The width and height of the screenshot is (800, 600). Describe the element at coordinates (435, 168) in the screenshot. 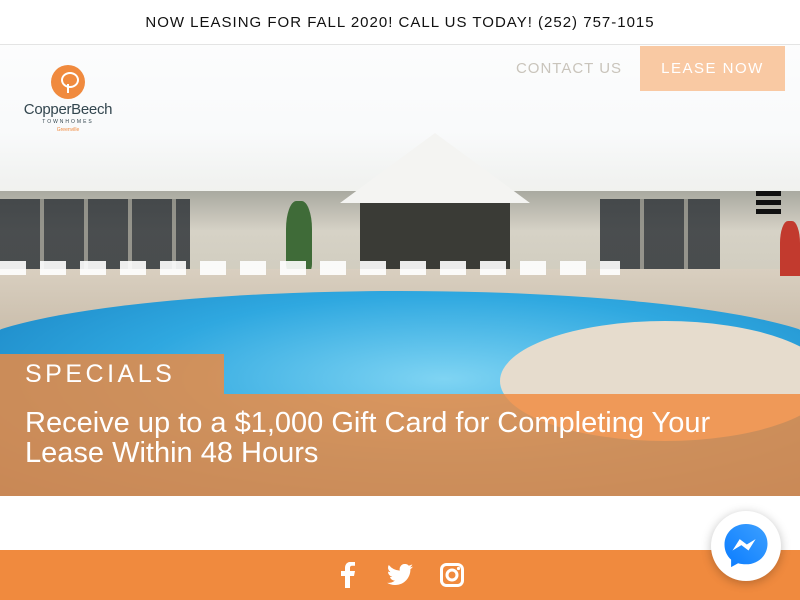

I see `pavilion-roof` at that location.